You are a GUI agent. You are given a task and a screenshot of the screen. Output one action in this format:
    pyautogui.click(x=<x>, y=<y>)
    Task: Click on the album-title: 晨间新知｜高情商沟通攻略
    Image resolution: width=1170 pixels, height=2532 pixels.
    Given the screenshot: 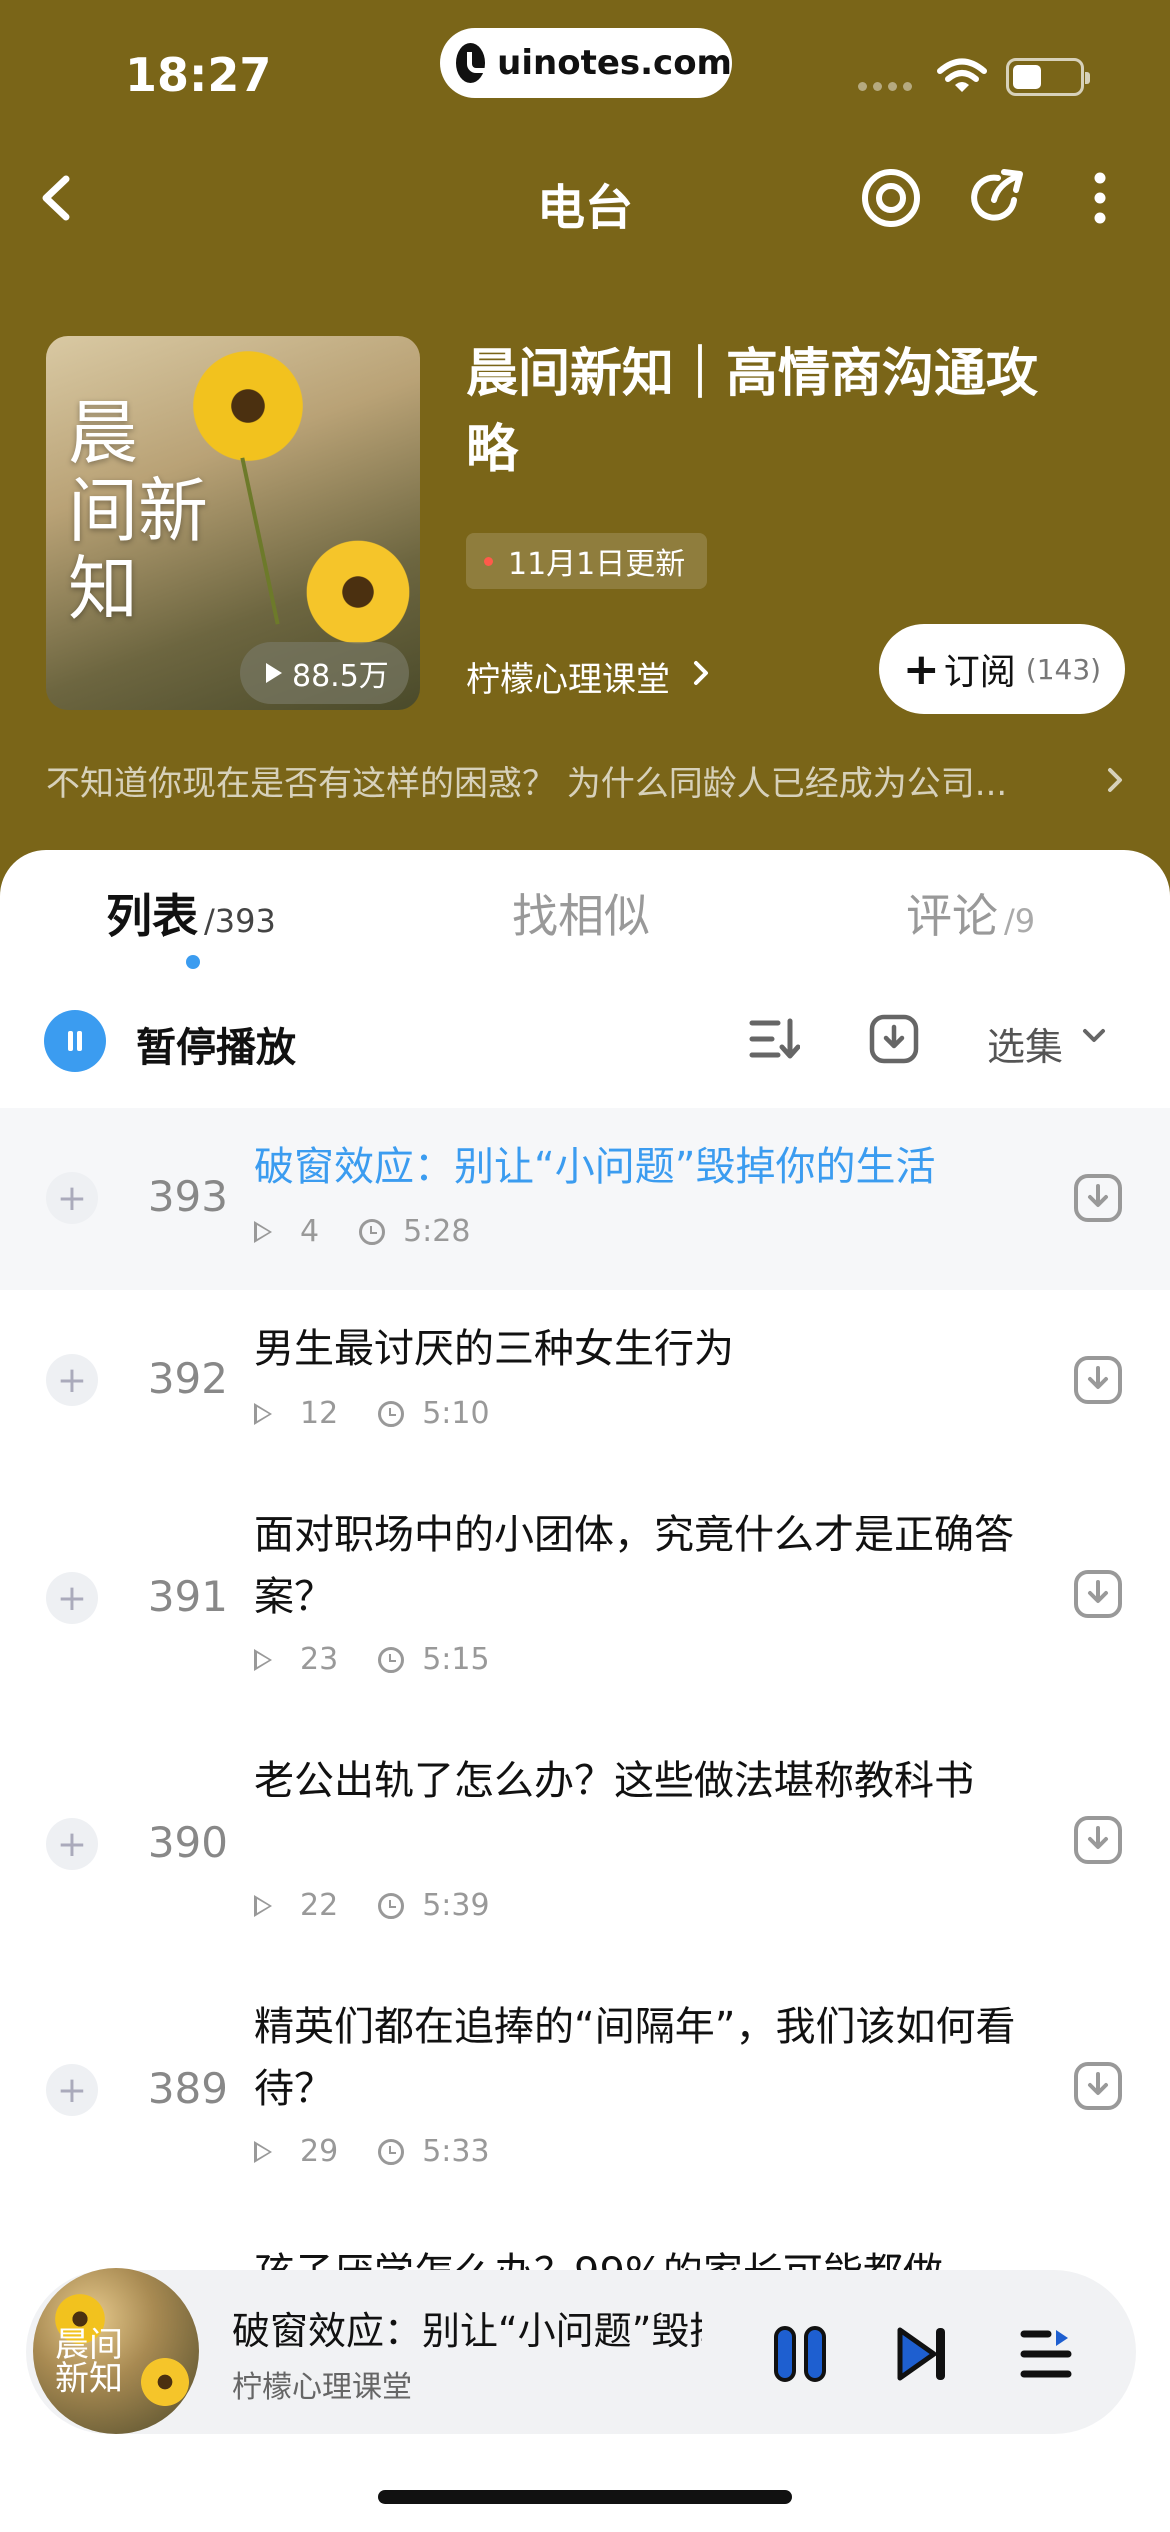 What is the action you would take?
    pyautogui.click(x=752, y=412)
    